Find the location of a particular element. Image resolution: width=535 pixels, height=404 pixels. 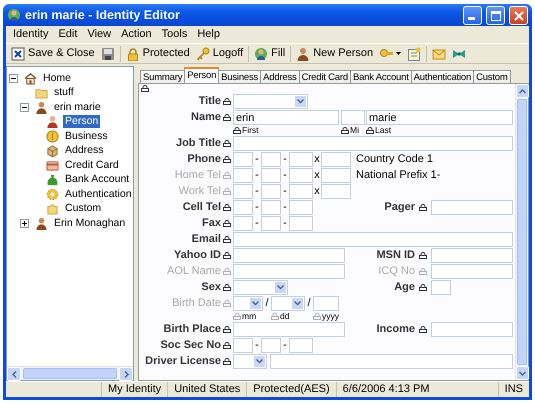

text-field: erin is located at coordinates (286, 117).